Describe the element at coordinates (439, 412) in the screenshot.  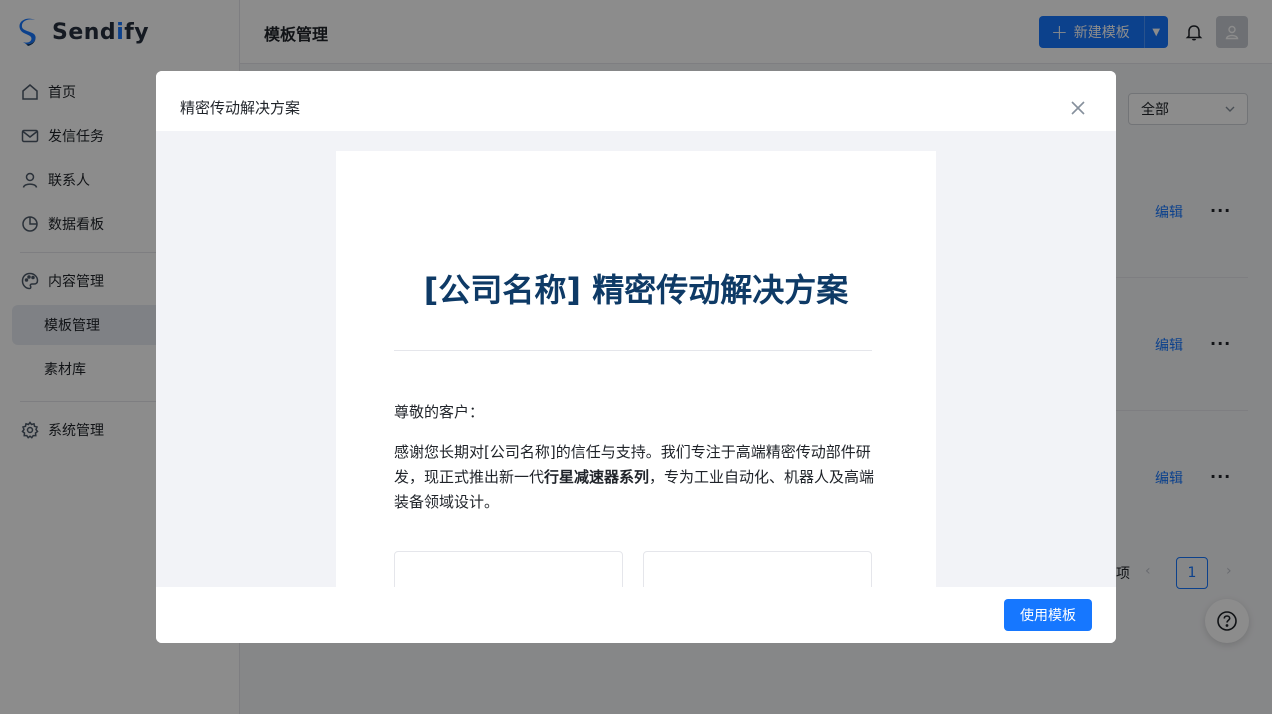
I see `email-greeting: 尊敬的客户：` at that location.